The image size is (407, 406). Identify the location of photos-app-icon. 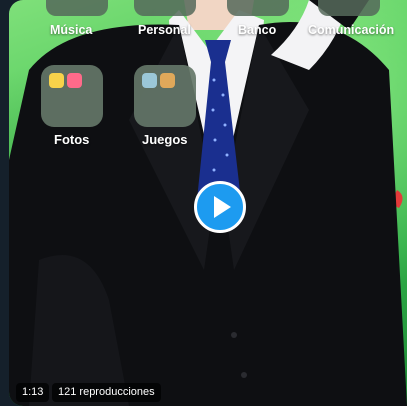
(56, 80).